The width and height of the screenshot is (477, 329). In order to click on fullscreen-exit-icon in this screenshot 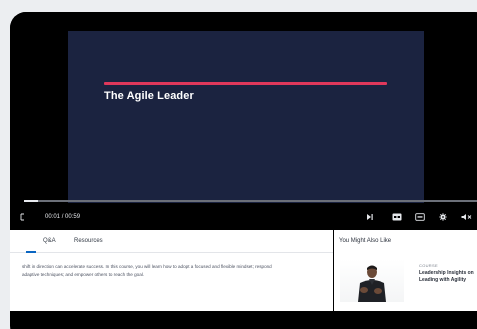, I will do `click(24, 217)`.